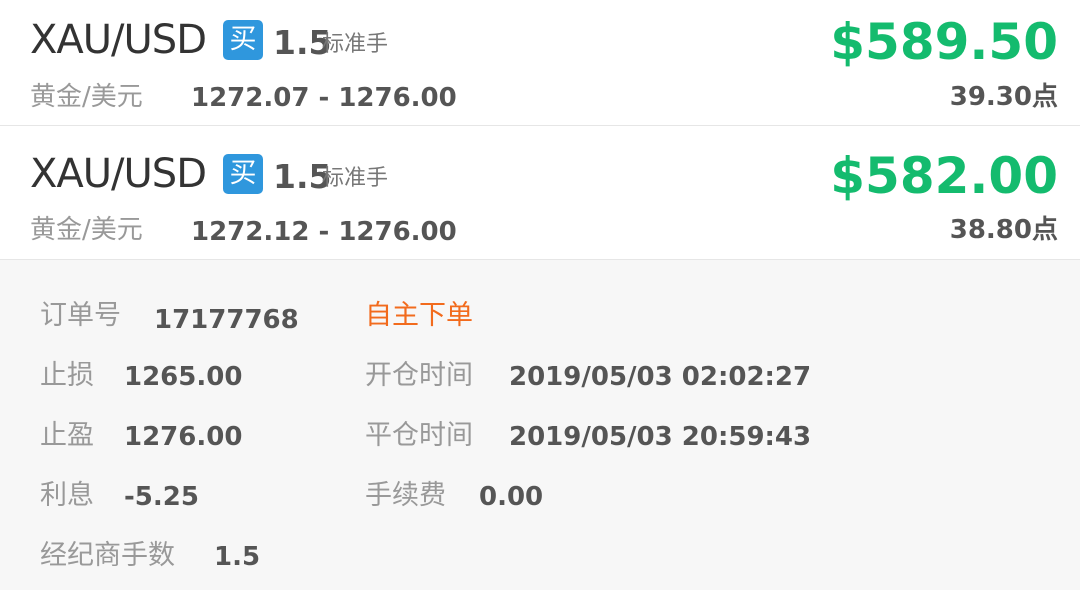  Describe the element at coordinates (1003, 97) in the screenshot. I see `trade-points: 39.30点` at that location.